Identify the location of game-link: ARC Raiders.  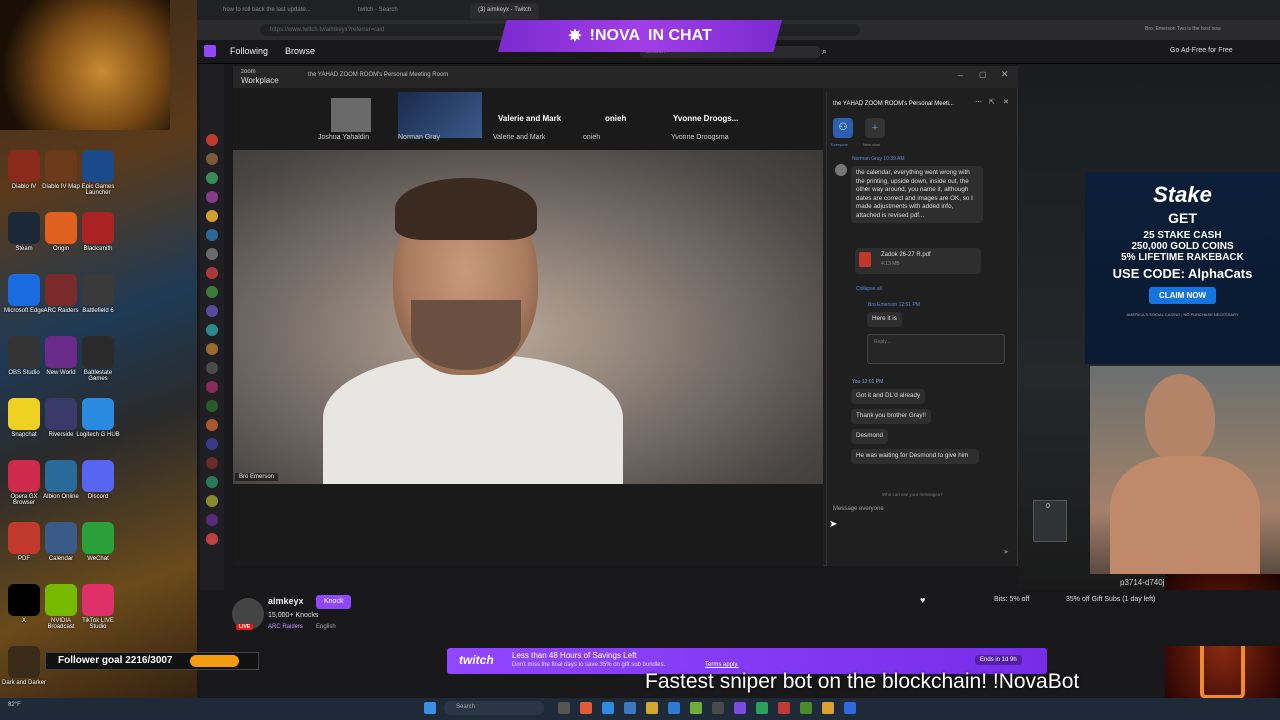
(285, 627).